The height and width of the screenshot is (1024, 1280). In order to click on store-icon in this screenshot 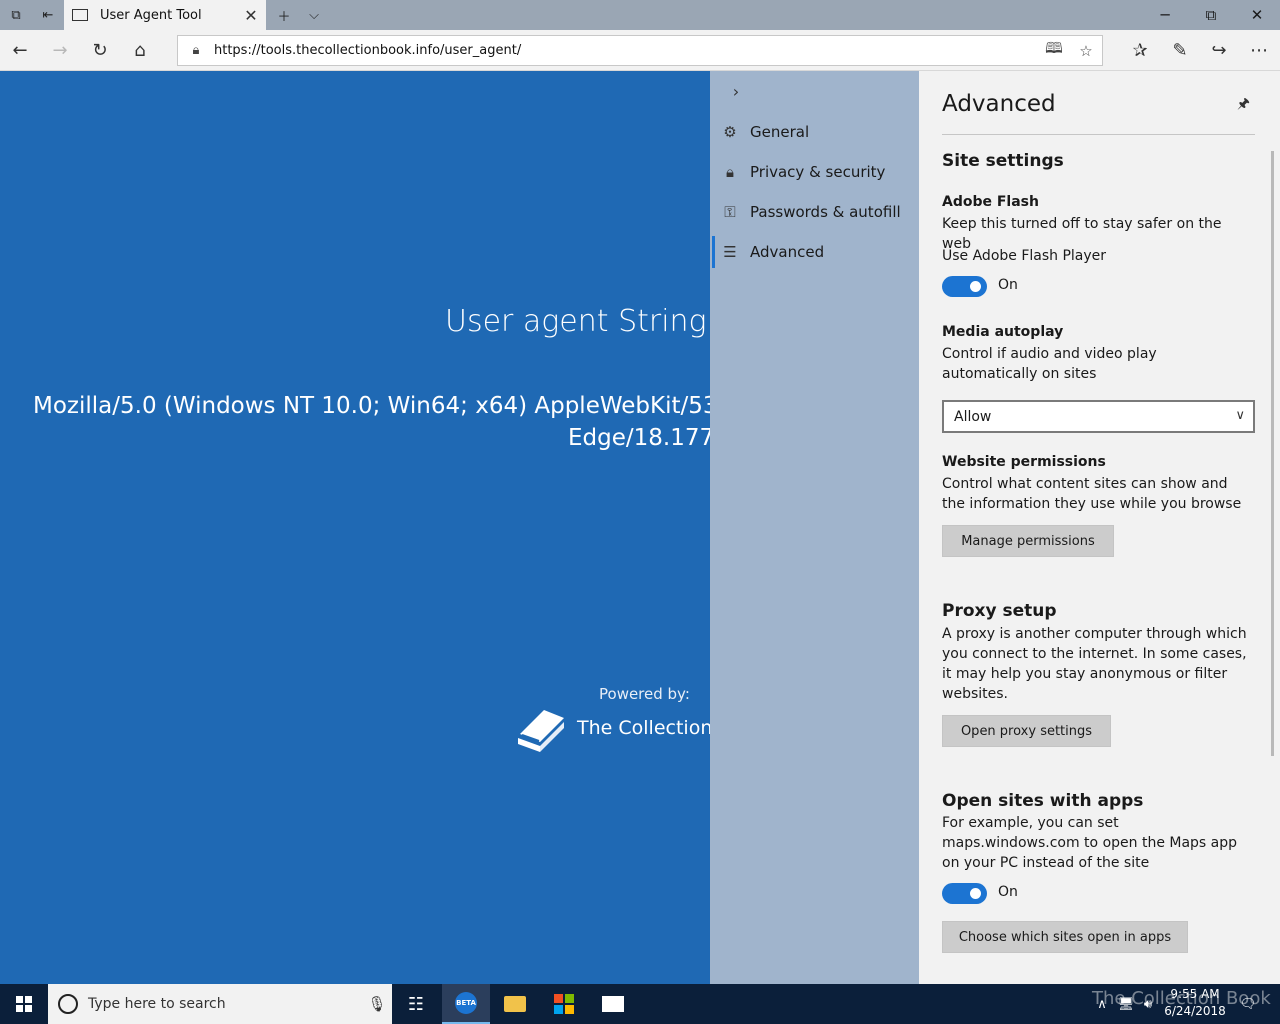, I will do `click(564, 1004)`.